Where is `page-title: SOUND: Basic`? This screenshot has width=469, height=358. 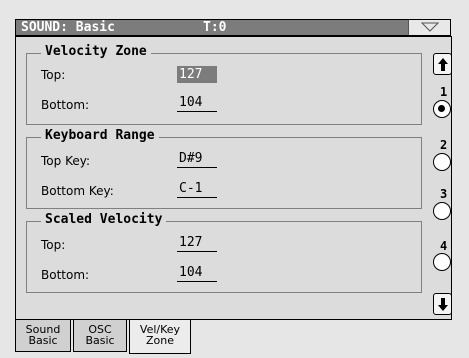
page-title: SOUND: Basic is located at coordinates (68, 27).